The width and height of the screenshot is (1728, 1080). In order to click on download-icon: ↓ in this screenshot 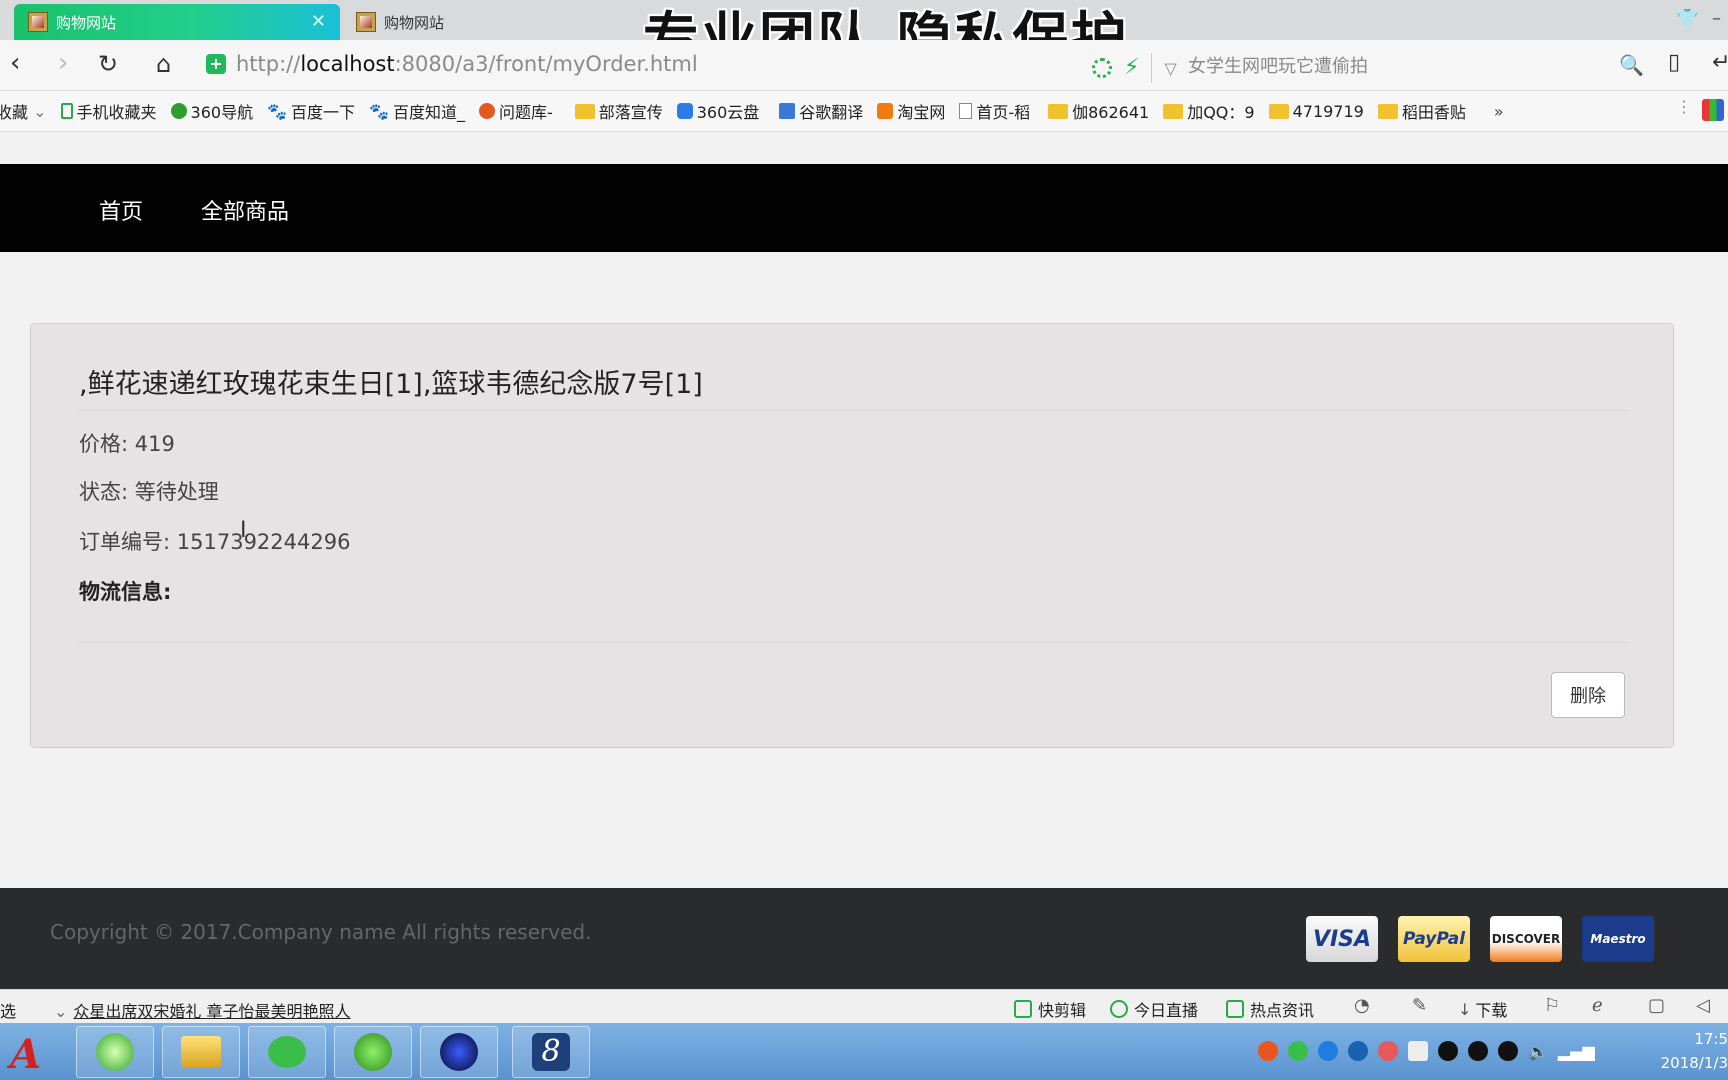, I will do `click(1465, 1009)`.